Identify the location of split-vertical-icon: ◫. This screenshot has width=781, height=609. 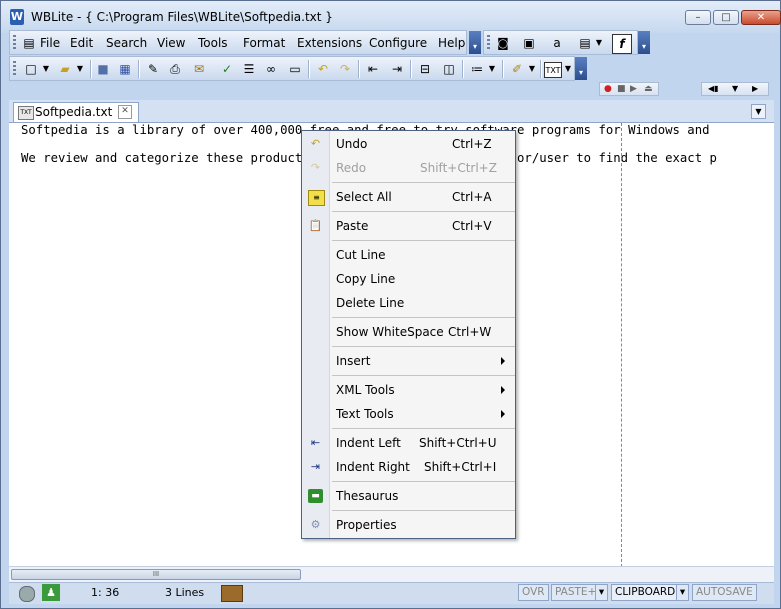
(449, 69).